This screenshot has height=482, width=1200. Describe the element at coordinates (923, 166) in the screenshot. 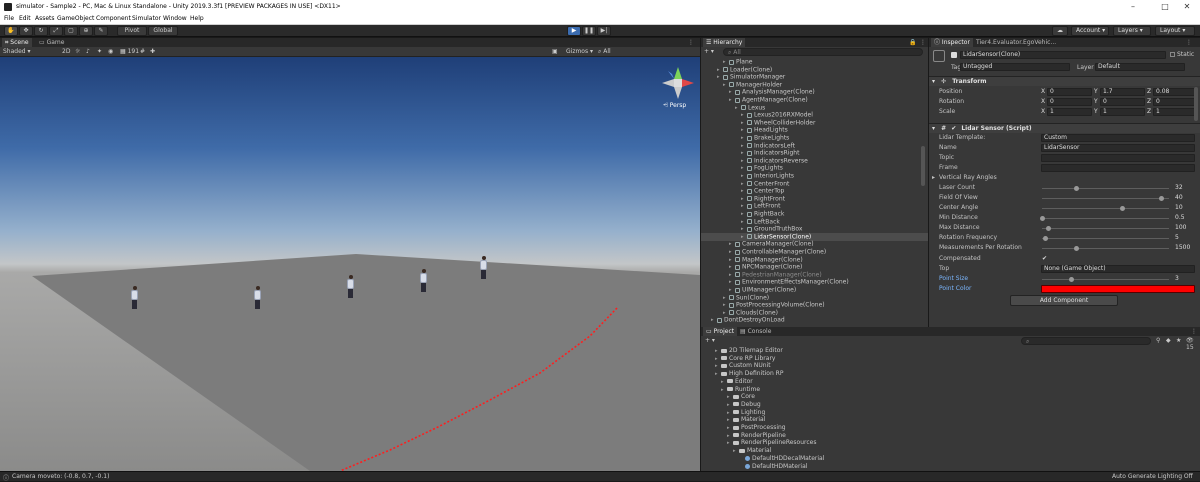

I see `hierarchy-scrollbar` at that location.